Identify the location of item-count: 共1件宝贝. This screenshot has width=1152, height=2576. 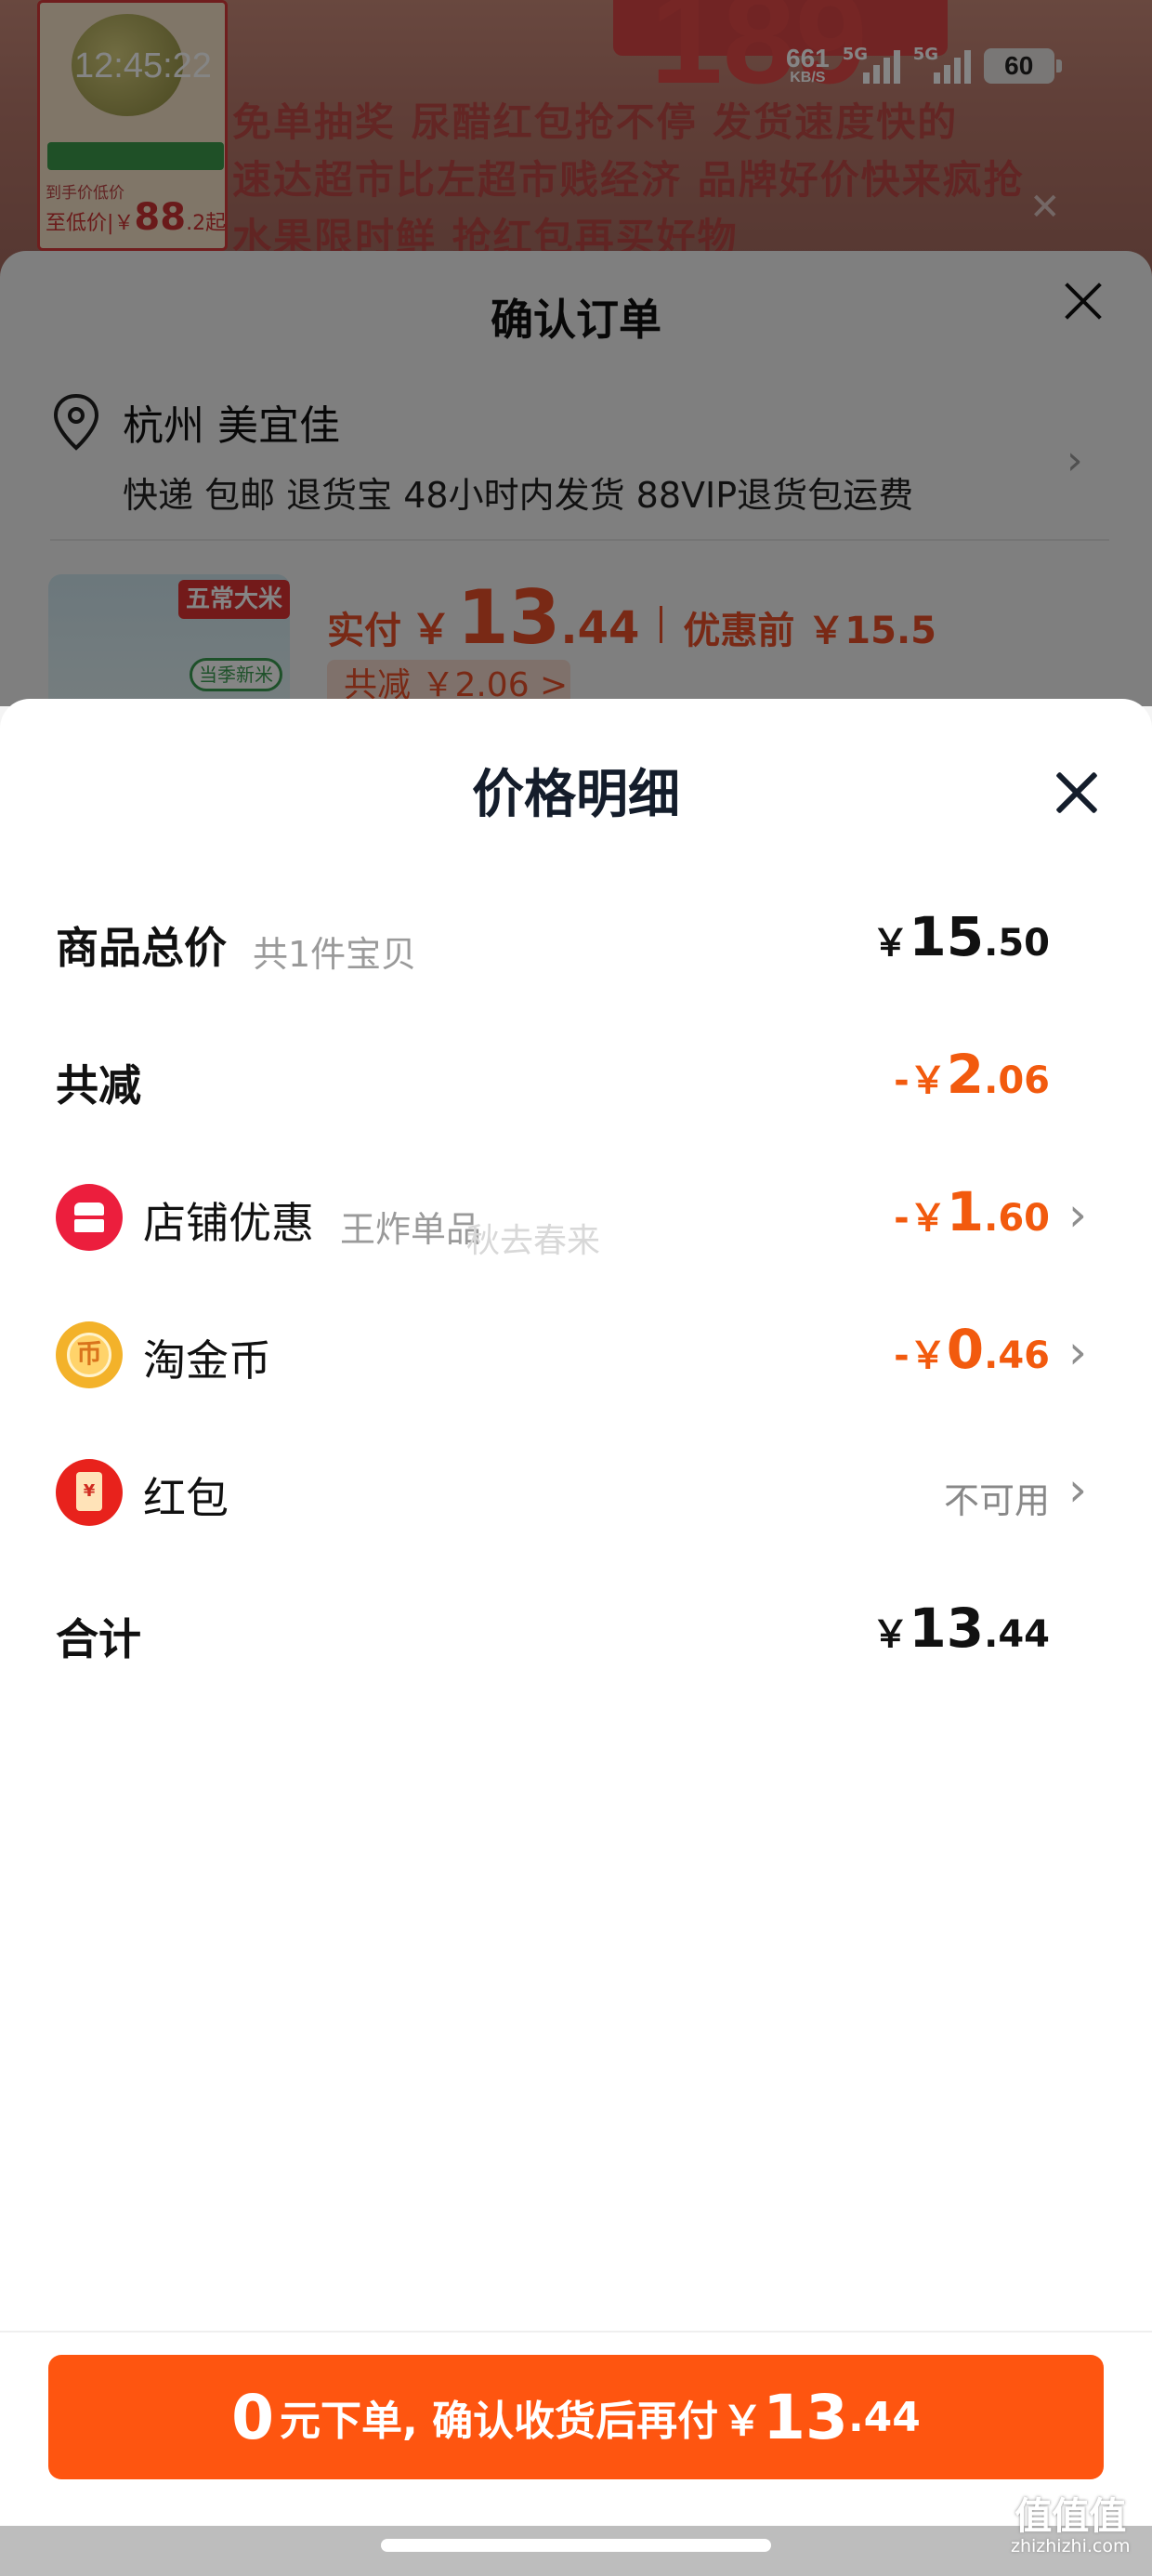
(335, 954).